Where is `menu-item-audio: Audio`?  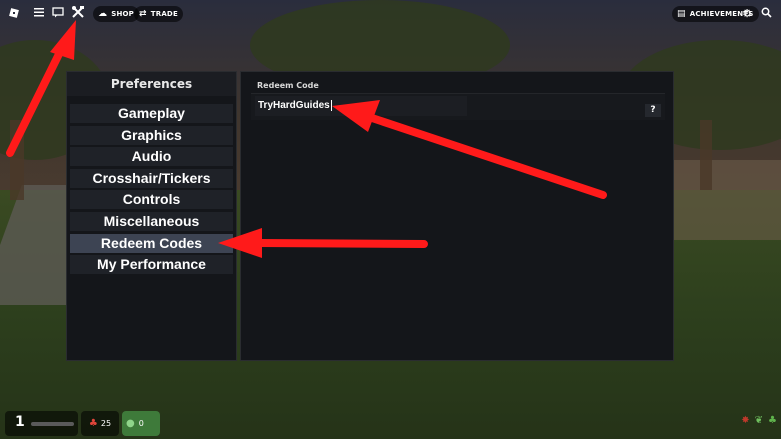 menu-item-audio: Audio is located at coordinates (151, 157).